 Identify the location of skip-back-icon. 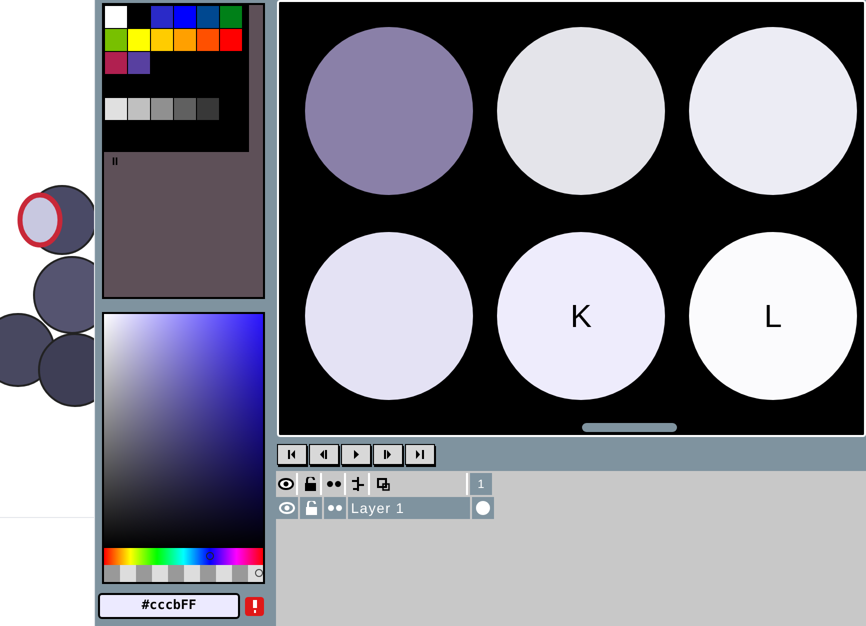
(292, 454).